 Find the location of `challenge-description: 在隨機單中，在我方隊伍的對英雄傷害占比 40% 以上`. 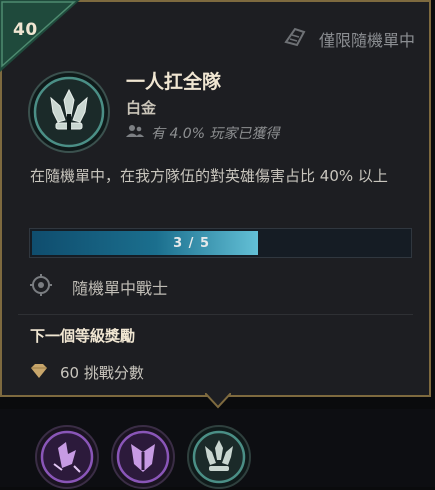

challenge-description: 在隨機單中，在我方隊伍的對英雄傷害占比 40% 以上 is located at coordinates (209, 176).